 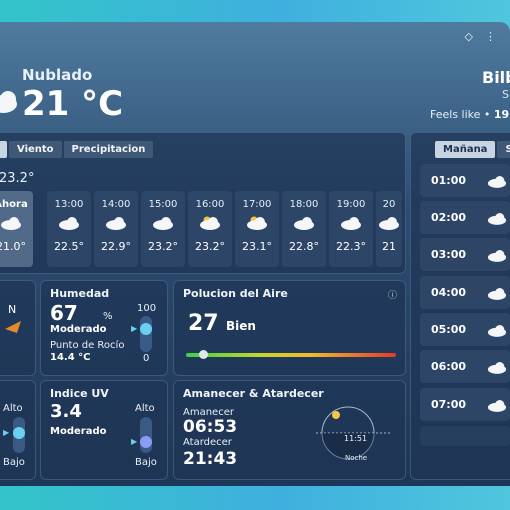 I want to click on wind-card: N, so click(x=18, y=328).